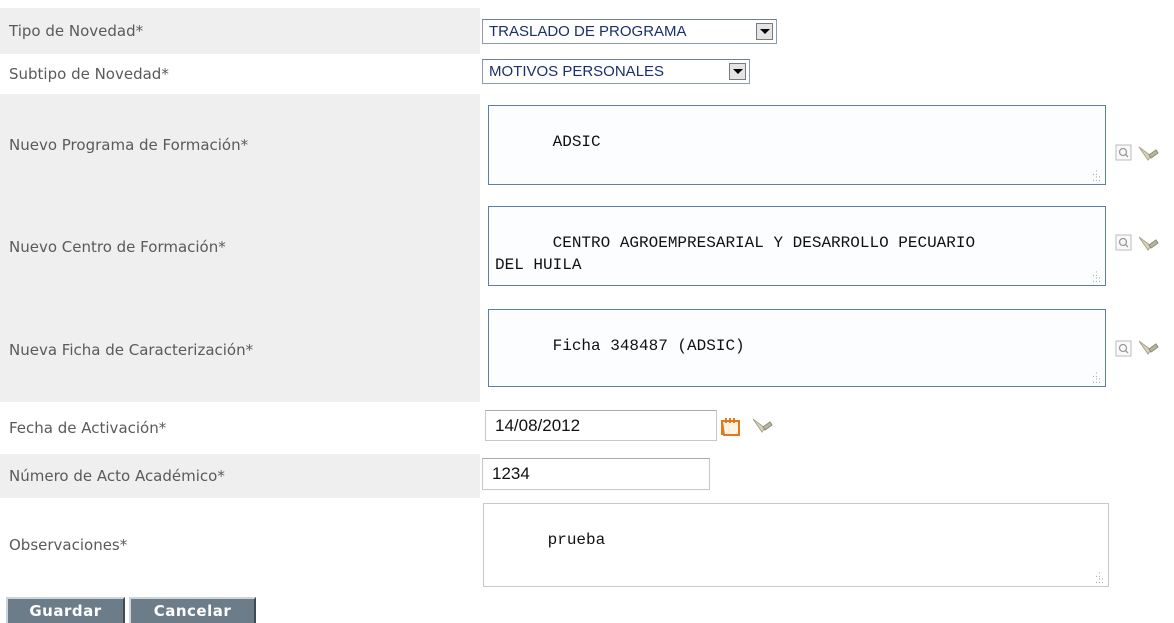 Image resolution: width=1174 pixels, height=623 pixels. Describe the element at coordinates (65, 610) in the screenshot. I see `save-button: Guardar` at that location.